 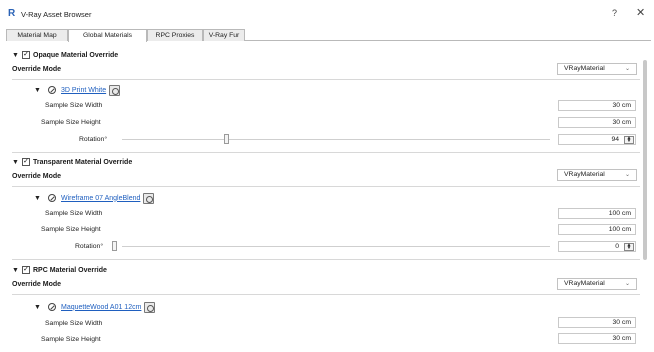 What do you see at coordinates (26, 270) in the screenshot?
I see `rpc-override-checkbox: ✓` at bounding box center [26, 270].